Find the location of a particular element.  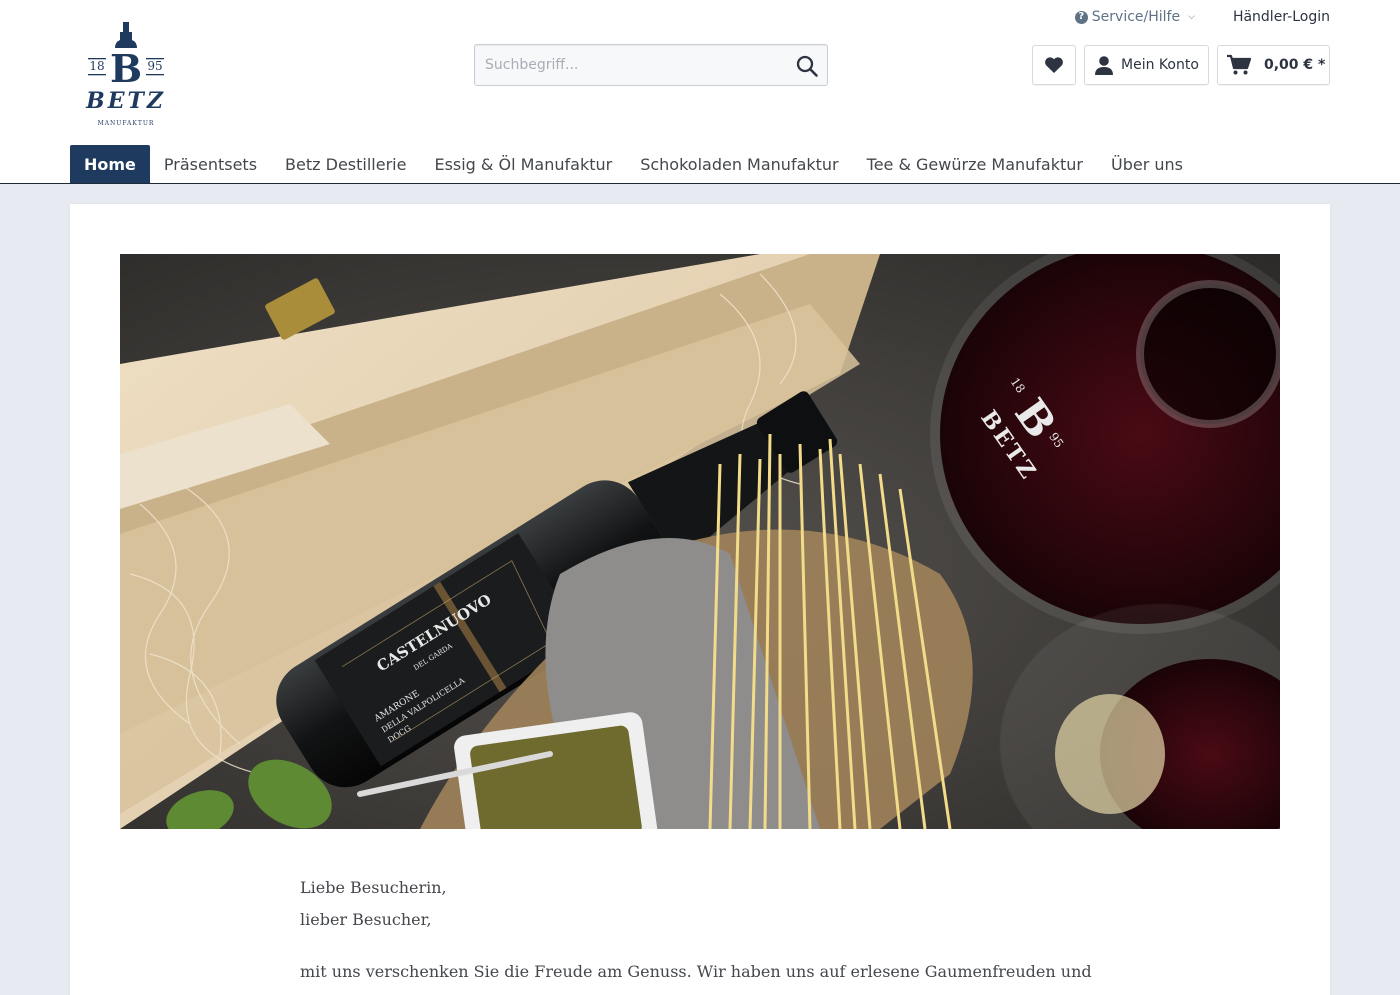

my-account-button: Mein Konto is located at coordinates (1146, 65).